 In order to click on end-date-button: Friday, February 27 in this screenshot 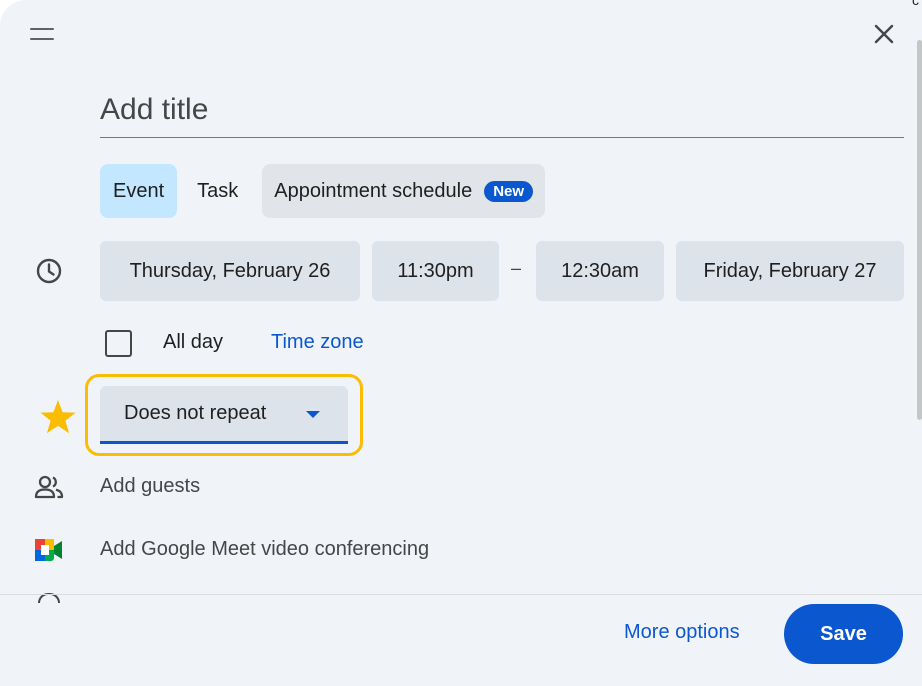, I will do `click(790, 271)`.